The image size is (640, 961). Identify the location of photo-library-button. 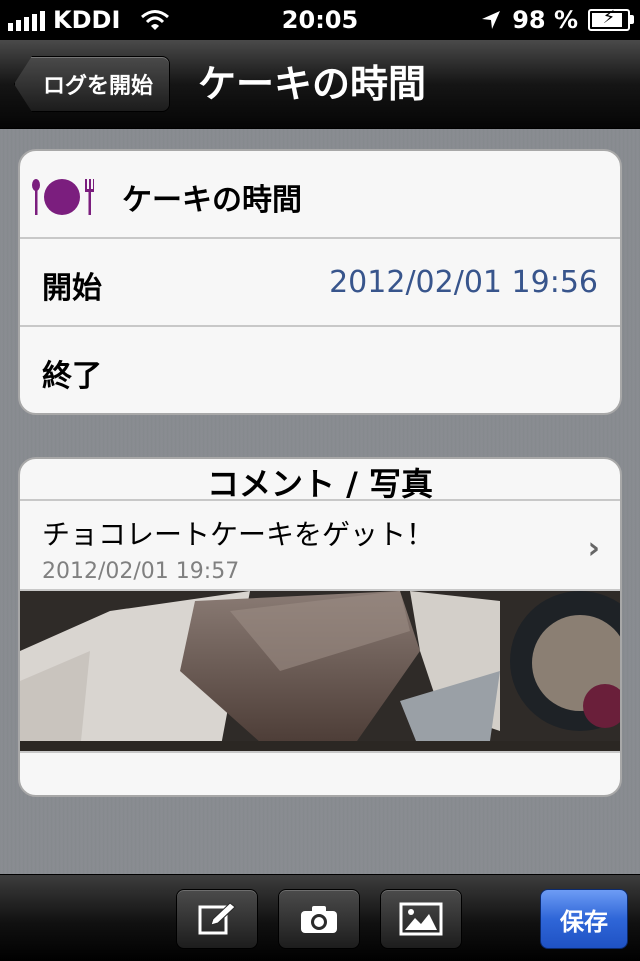
(421, 919).